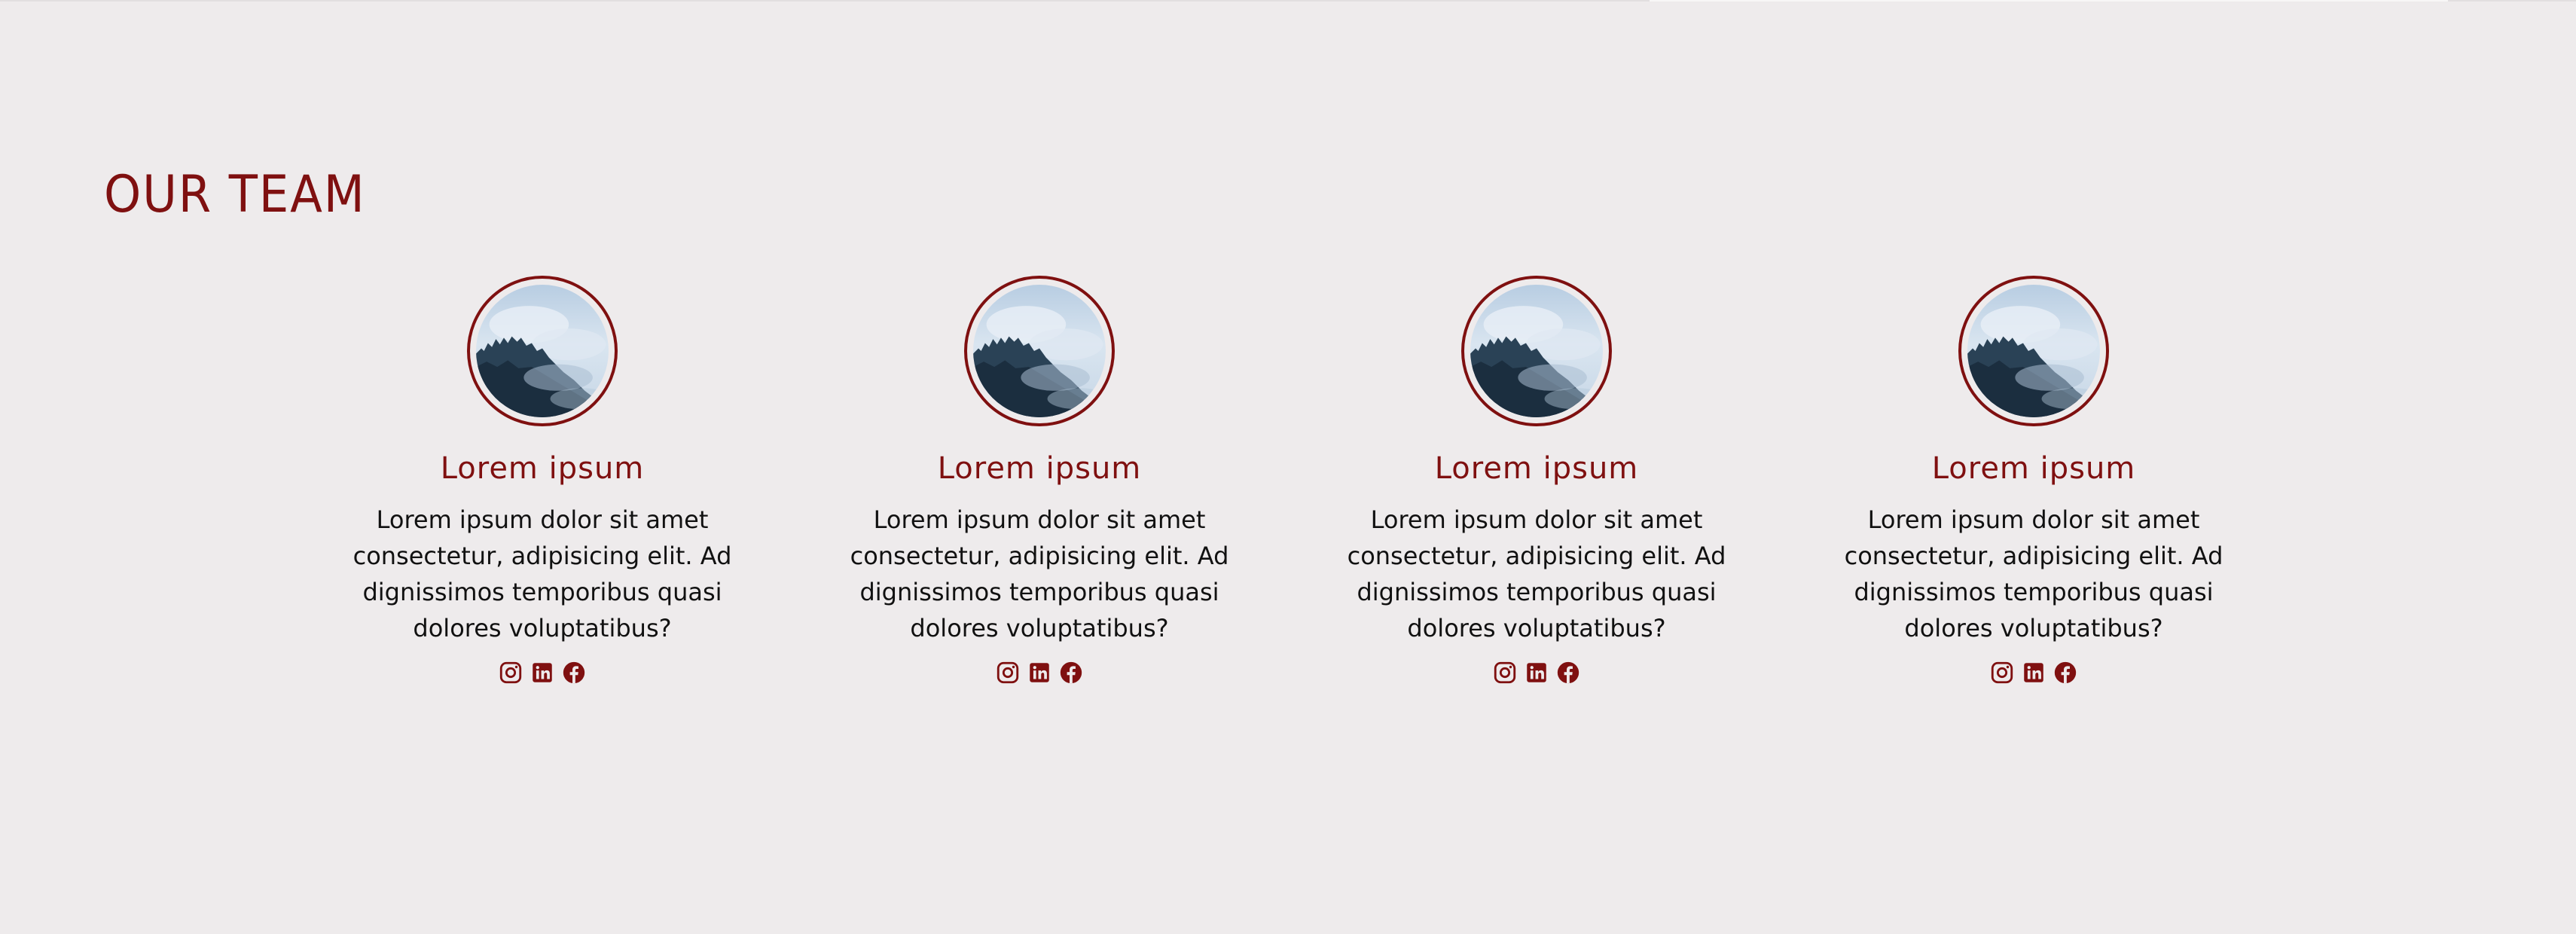  What do you see at coordinates (235, 194) in the screenshot?
I see `section-title: OUR TEAM` at bounding box center [235, 194].